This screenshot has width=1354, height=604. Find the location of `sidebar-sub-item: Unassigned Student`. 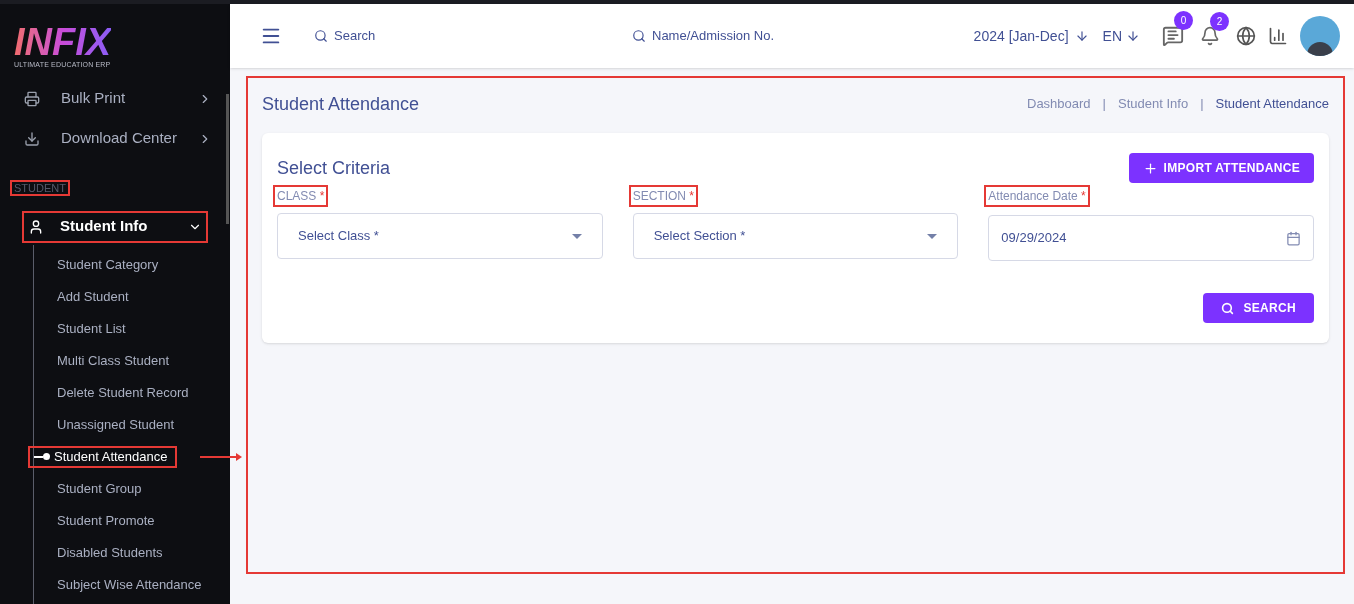

sidebar-sub-item: Unassigned Student is located at coordinates (116, 424).